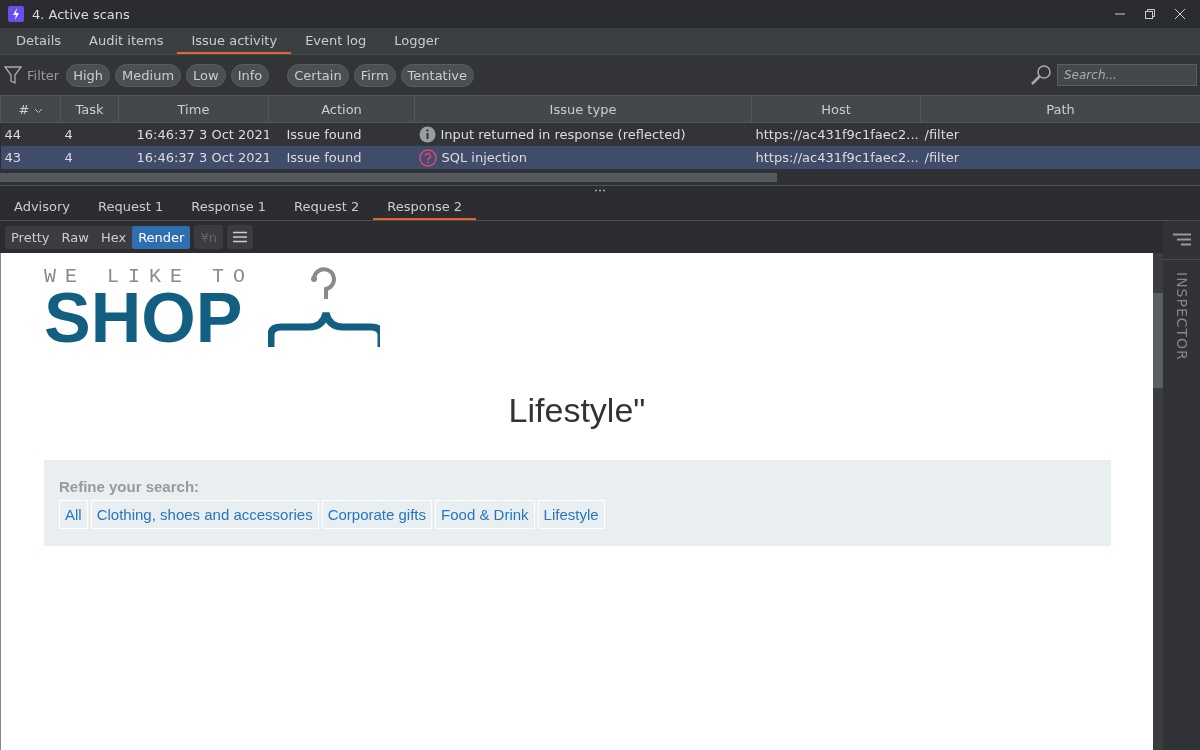  I want to click on filter-label: Filter, so click(43, 75).